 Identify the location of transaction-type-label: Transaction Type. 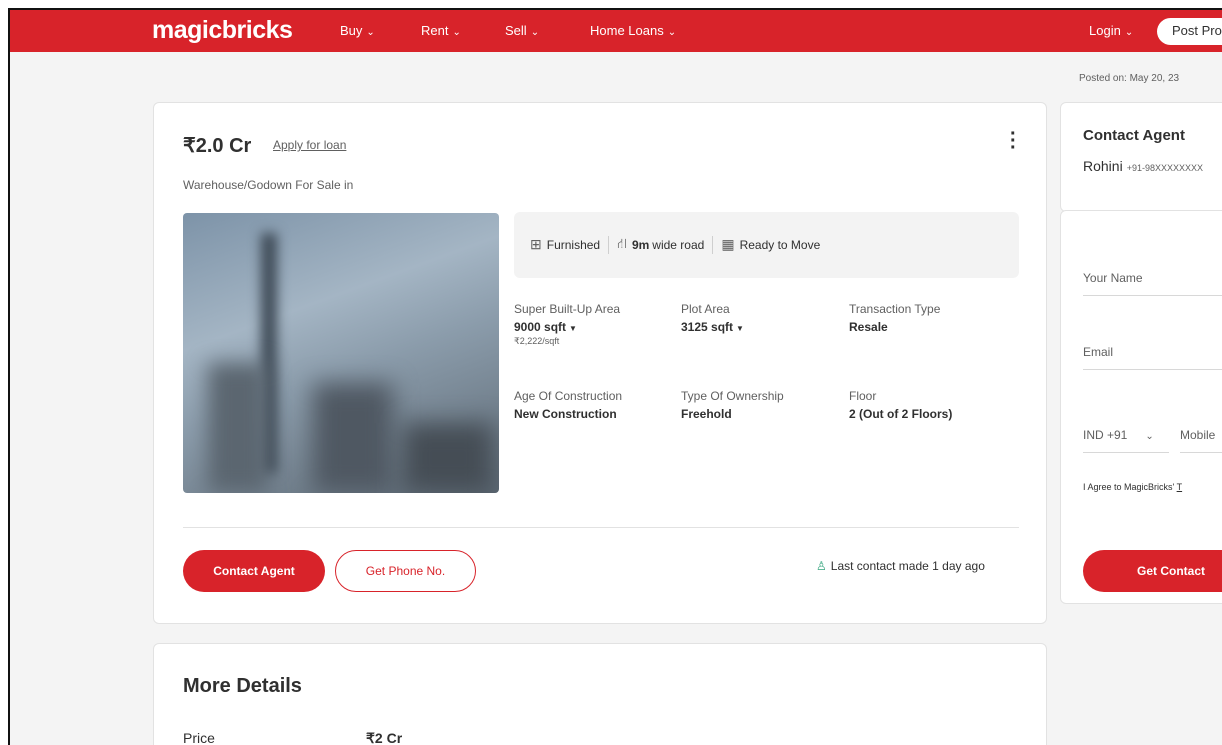
(895, 309).